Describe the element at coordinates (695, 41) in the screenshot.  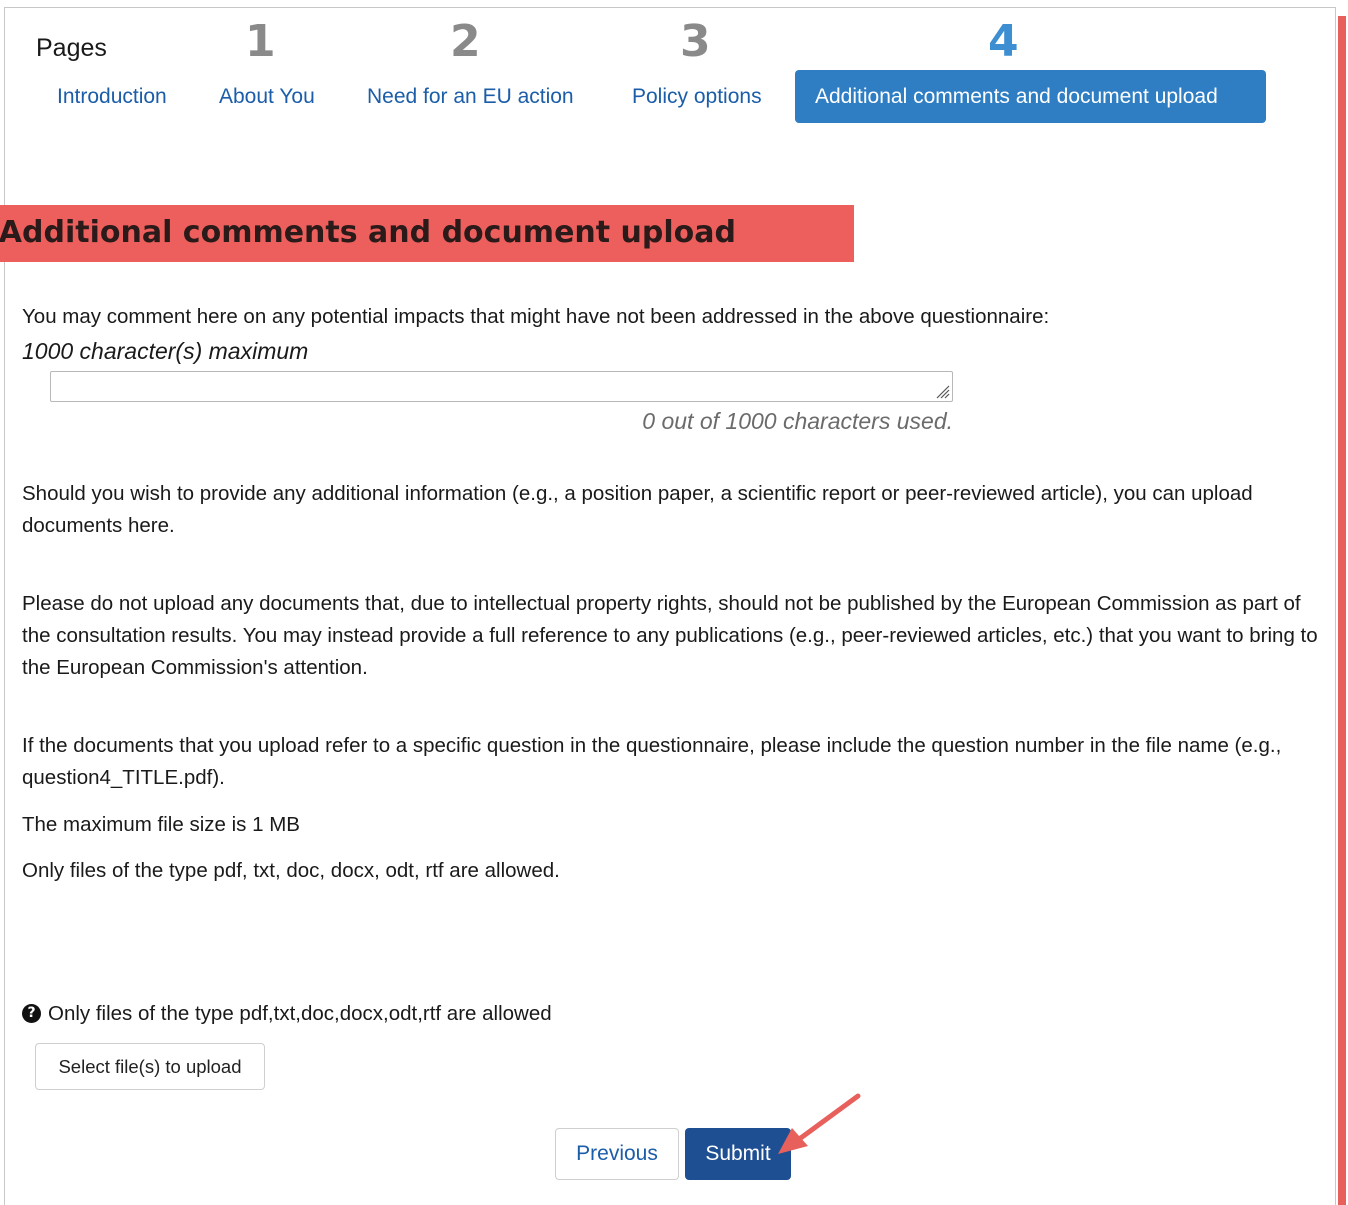
I see `step-number-3: 3` at that location.